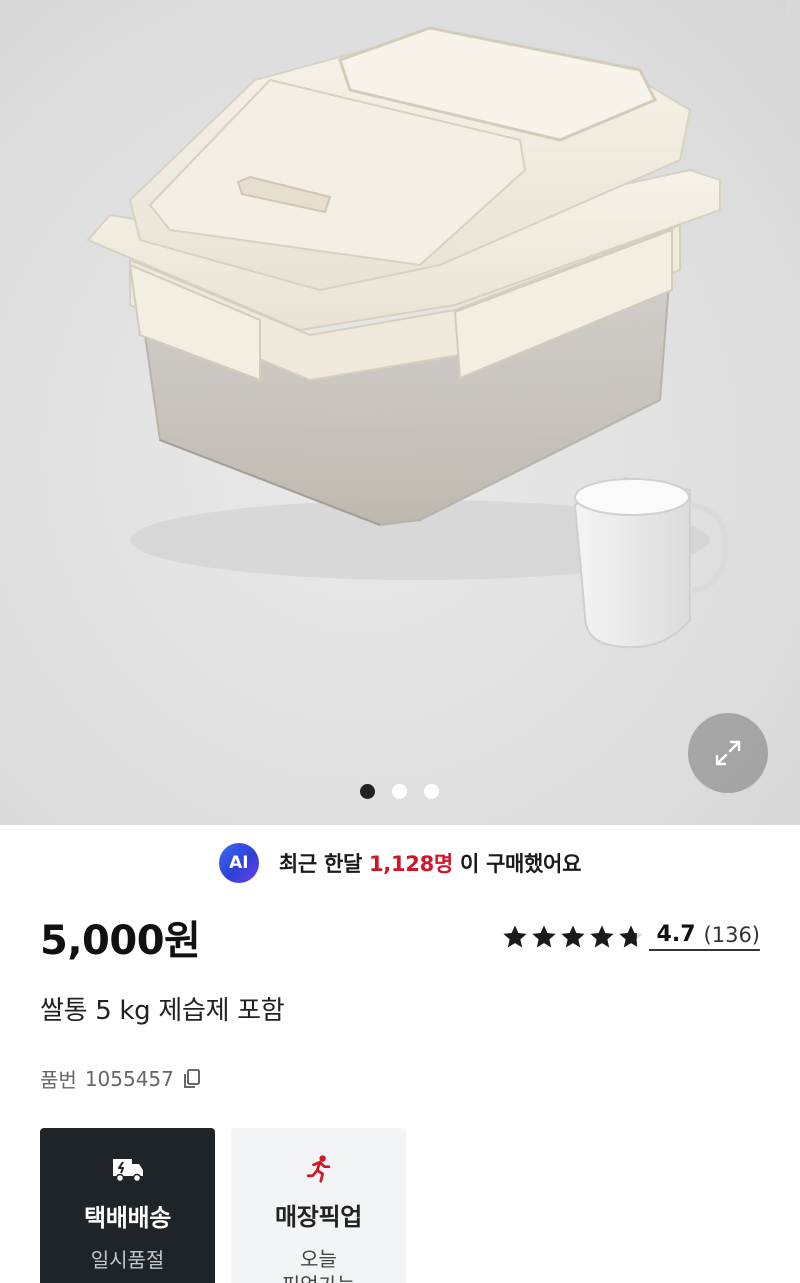 This screenshot has width=800, height=1283. Describe the element at coordinates (162, 1011) in the screenshot. I see `product-title: 쌀통 5 kg 제습제 포함` at that location.